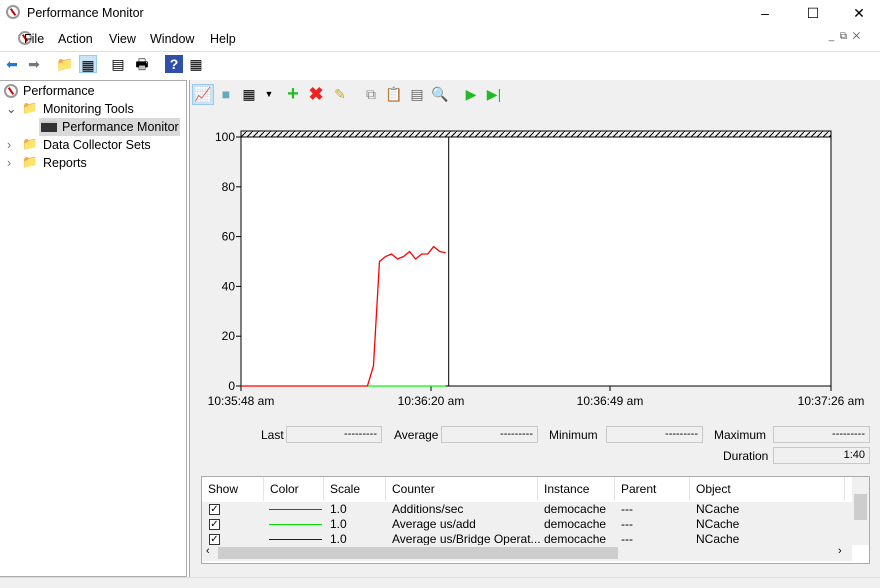 The image size is (880, 588). I want to click on y-tick-label: 40, so click(229, 286).